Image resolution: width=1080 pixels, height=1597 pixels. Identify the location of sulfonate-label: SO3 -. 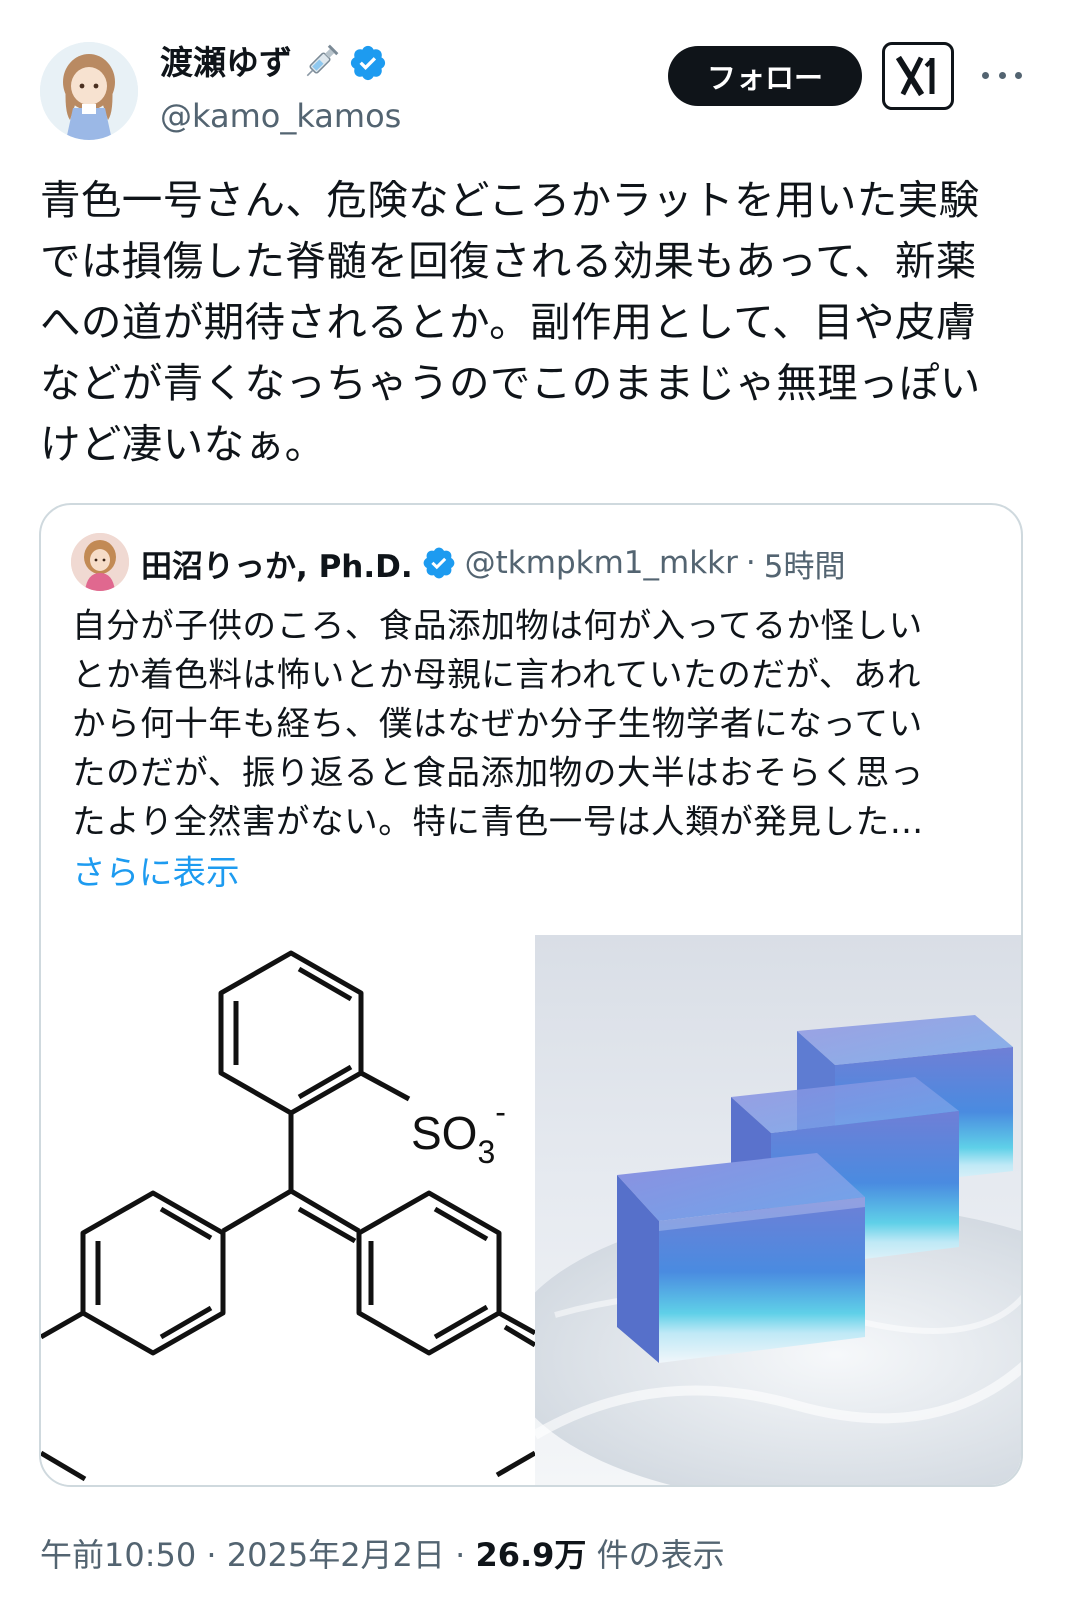
(458, 1132).